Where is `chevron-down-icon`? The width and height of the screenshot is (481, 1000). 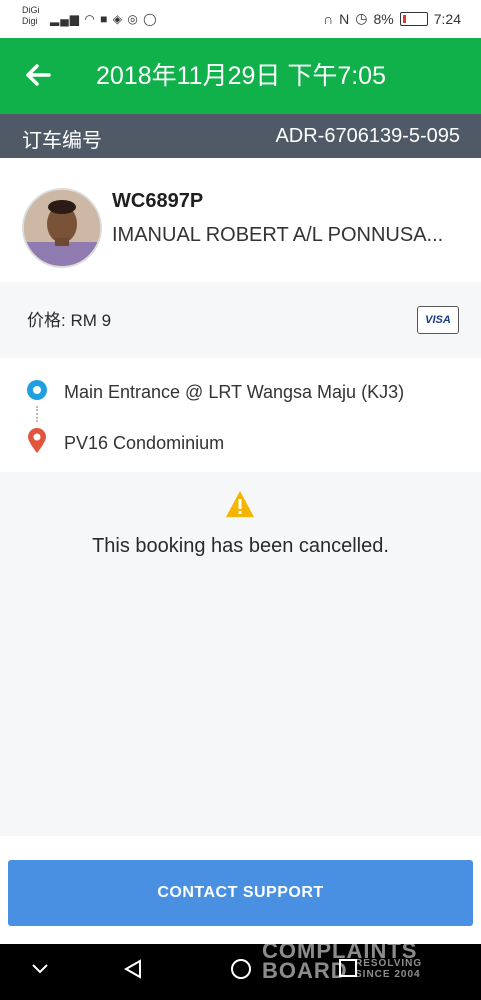
chevron-down-icon is located at coordinates (40, 971).